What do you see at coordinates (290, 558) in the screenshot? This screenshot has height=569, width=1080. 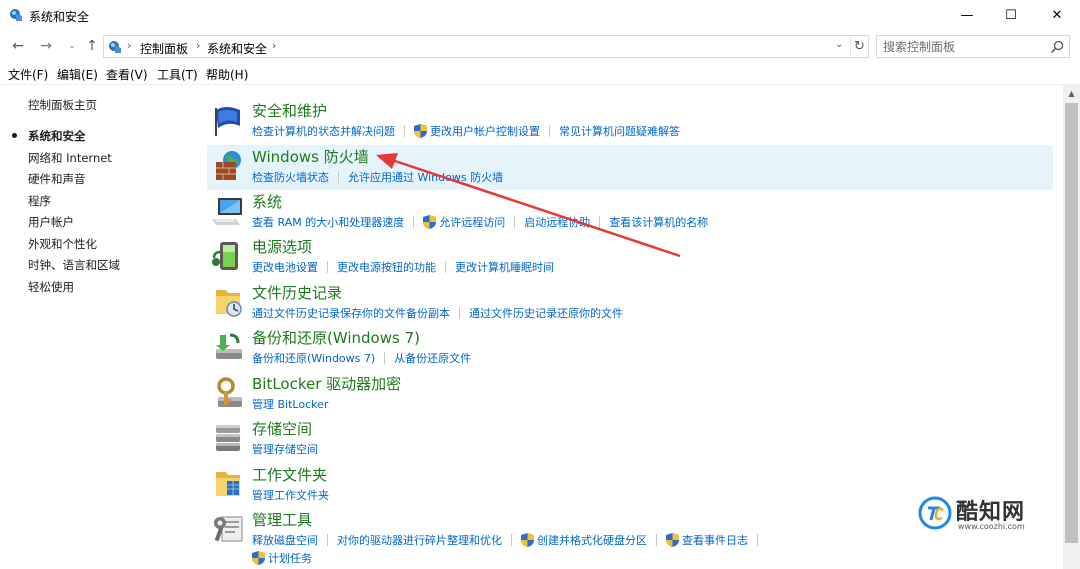 I see `task-link: 计划任务` at bounding box center [290, 558].